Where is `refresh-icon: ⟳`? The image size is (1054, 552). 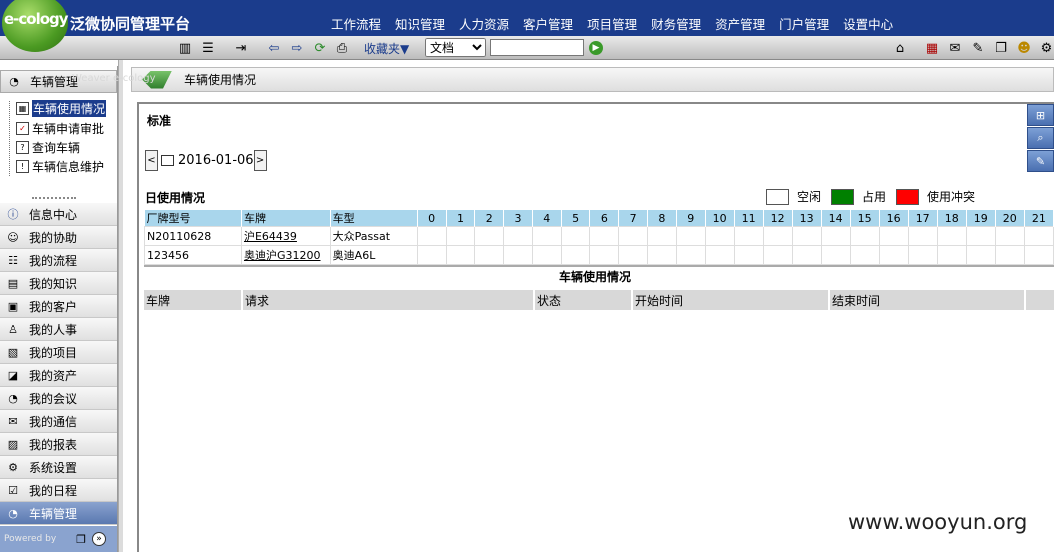 refresh-icon: ⟳ is located at coordinates (320, 48).